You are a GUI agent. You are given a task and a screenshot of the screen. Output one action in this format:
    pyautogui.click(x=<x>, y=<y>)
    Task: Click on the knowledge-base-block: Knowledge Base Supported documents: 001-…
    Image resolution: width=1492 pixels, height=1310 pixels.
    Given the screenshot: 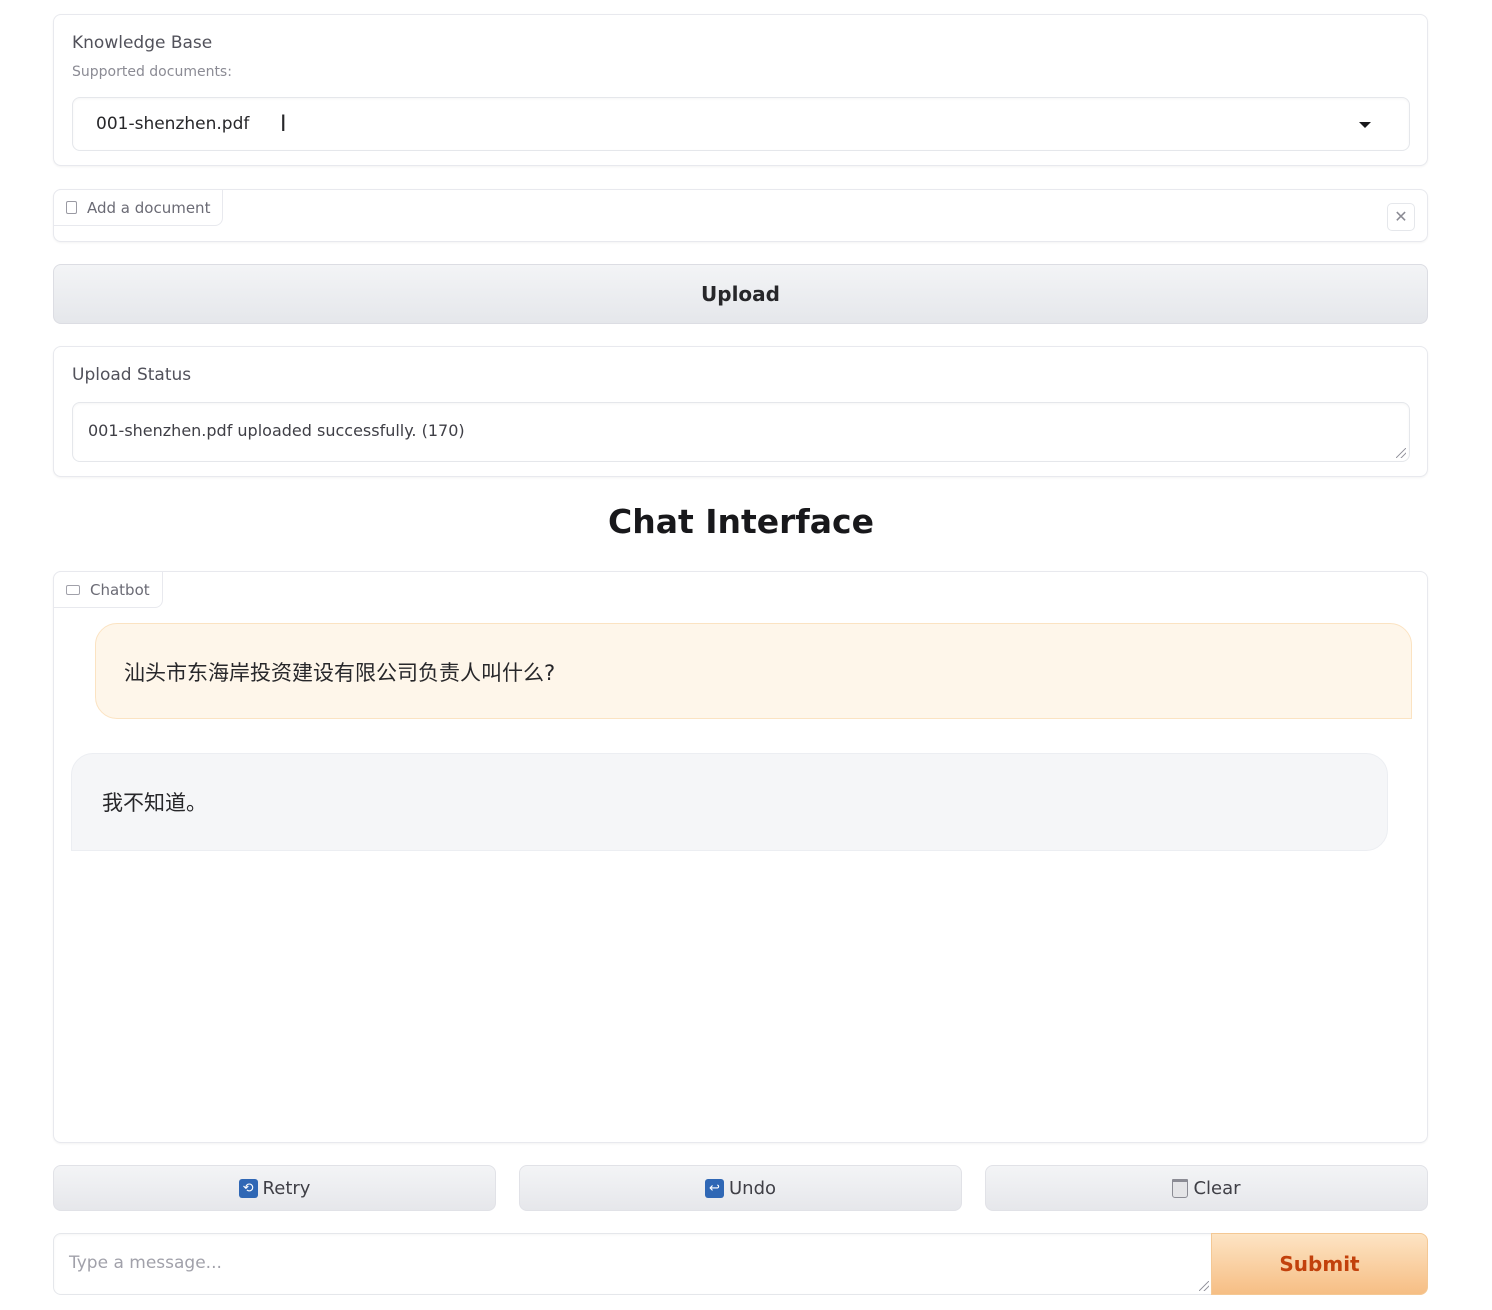 What is the action you would take?
    pyautogui.click(x=740, y=90)
    